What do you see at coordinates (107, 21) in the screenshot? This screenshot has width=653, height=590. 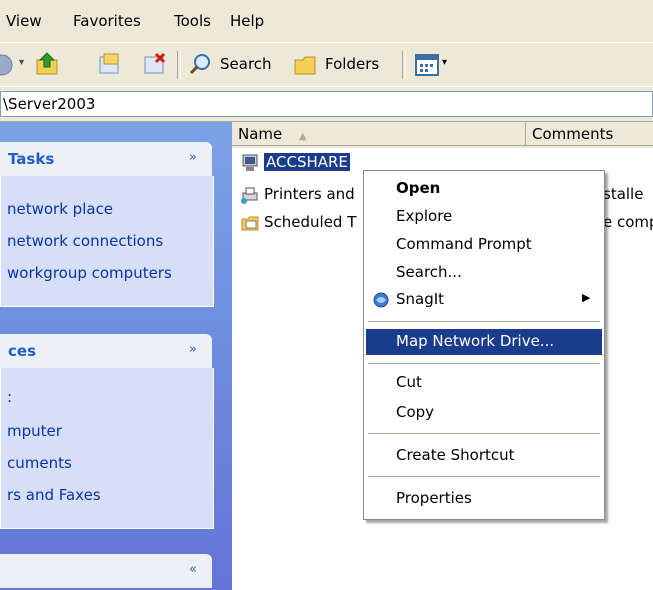 I see `menu-favorites: Favorites` at bounding box center [107, 21].